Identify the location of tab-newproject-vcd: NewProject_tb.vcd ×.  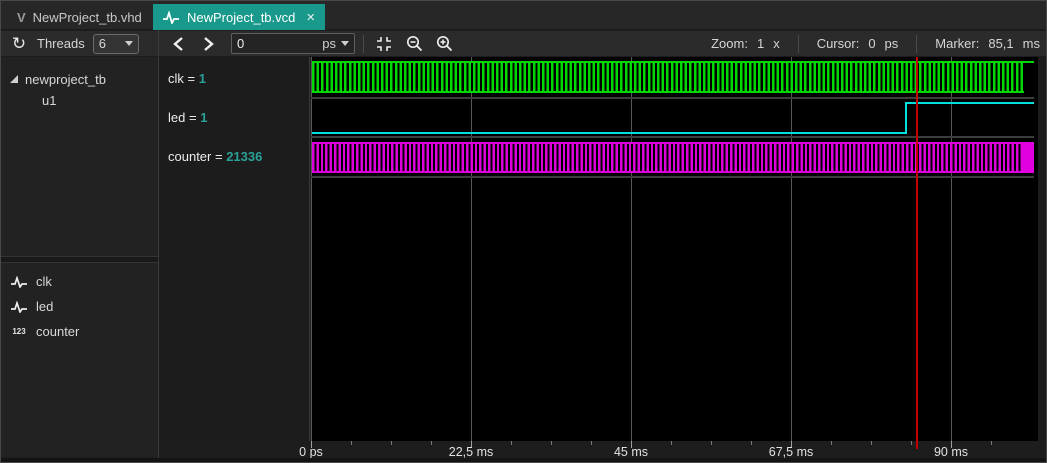
(239, 17).